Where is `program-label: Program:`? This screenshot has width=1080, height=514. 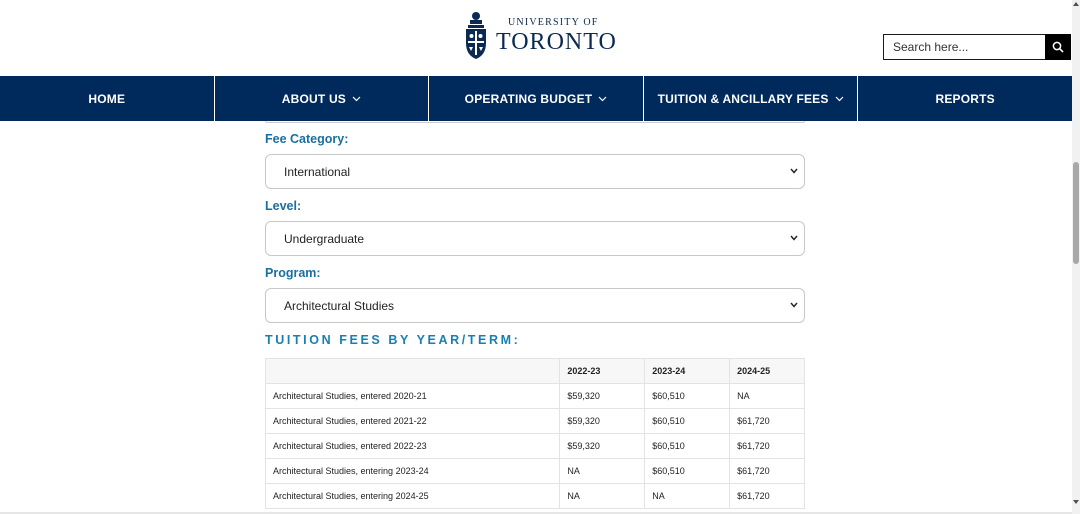
program-label: Program: is located at coordinates (293, 273).